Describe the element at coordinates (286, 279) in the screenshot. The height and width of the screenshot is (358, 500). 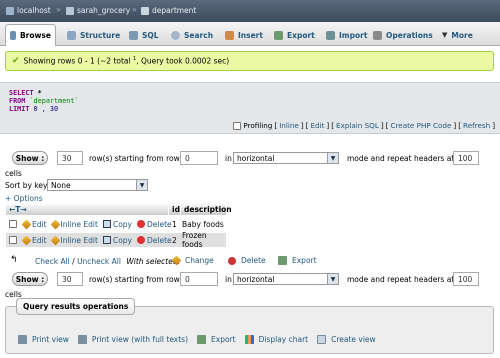
I see `display-mode-select-bottom: horizontal ▼` at that location.